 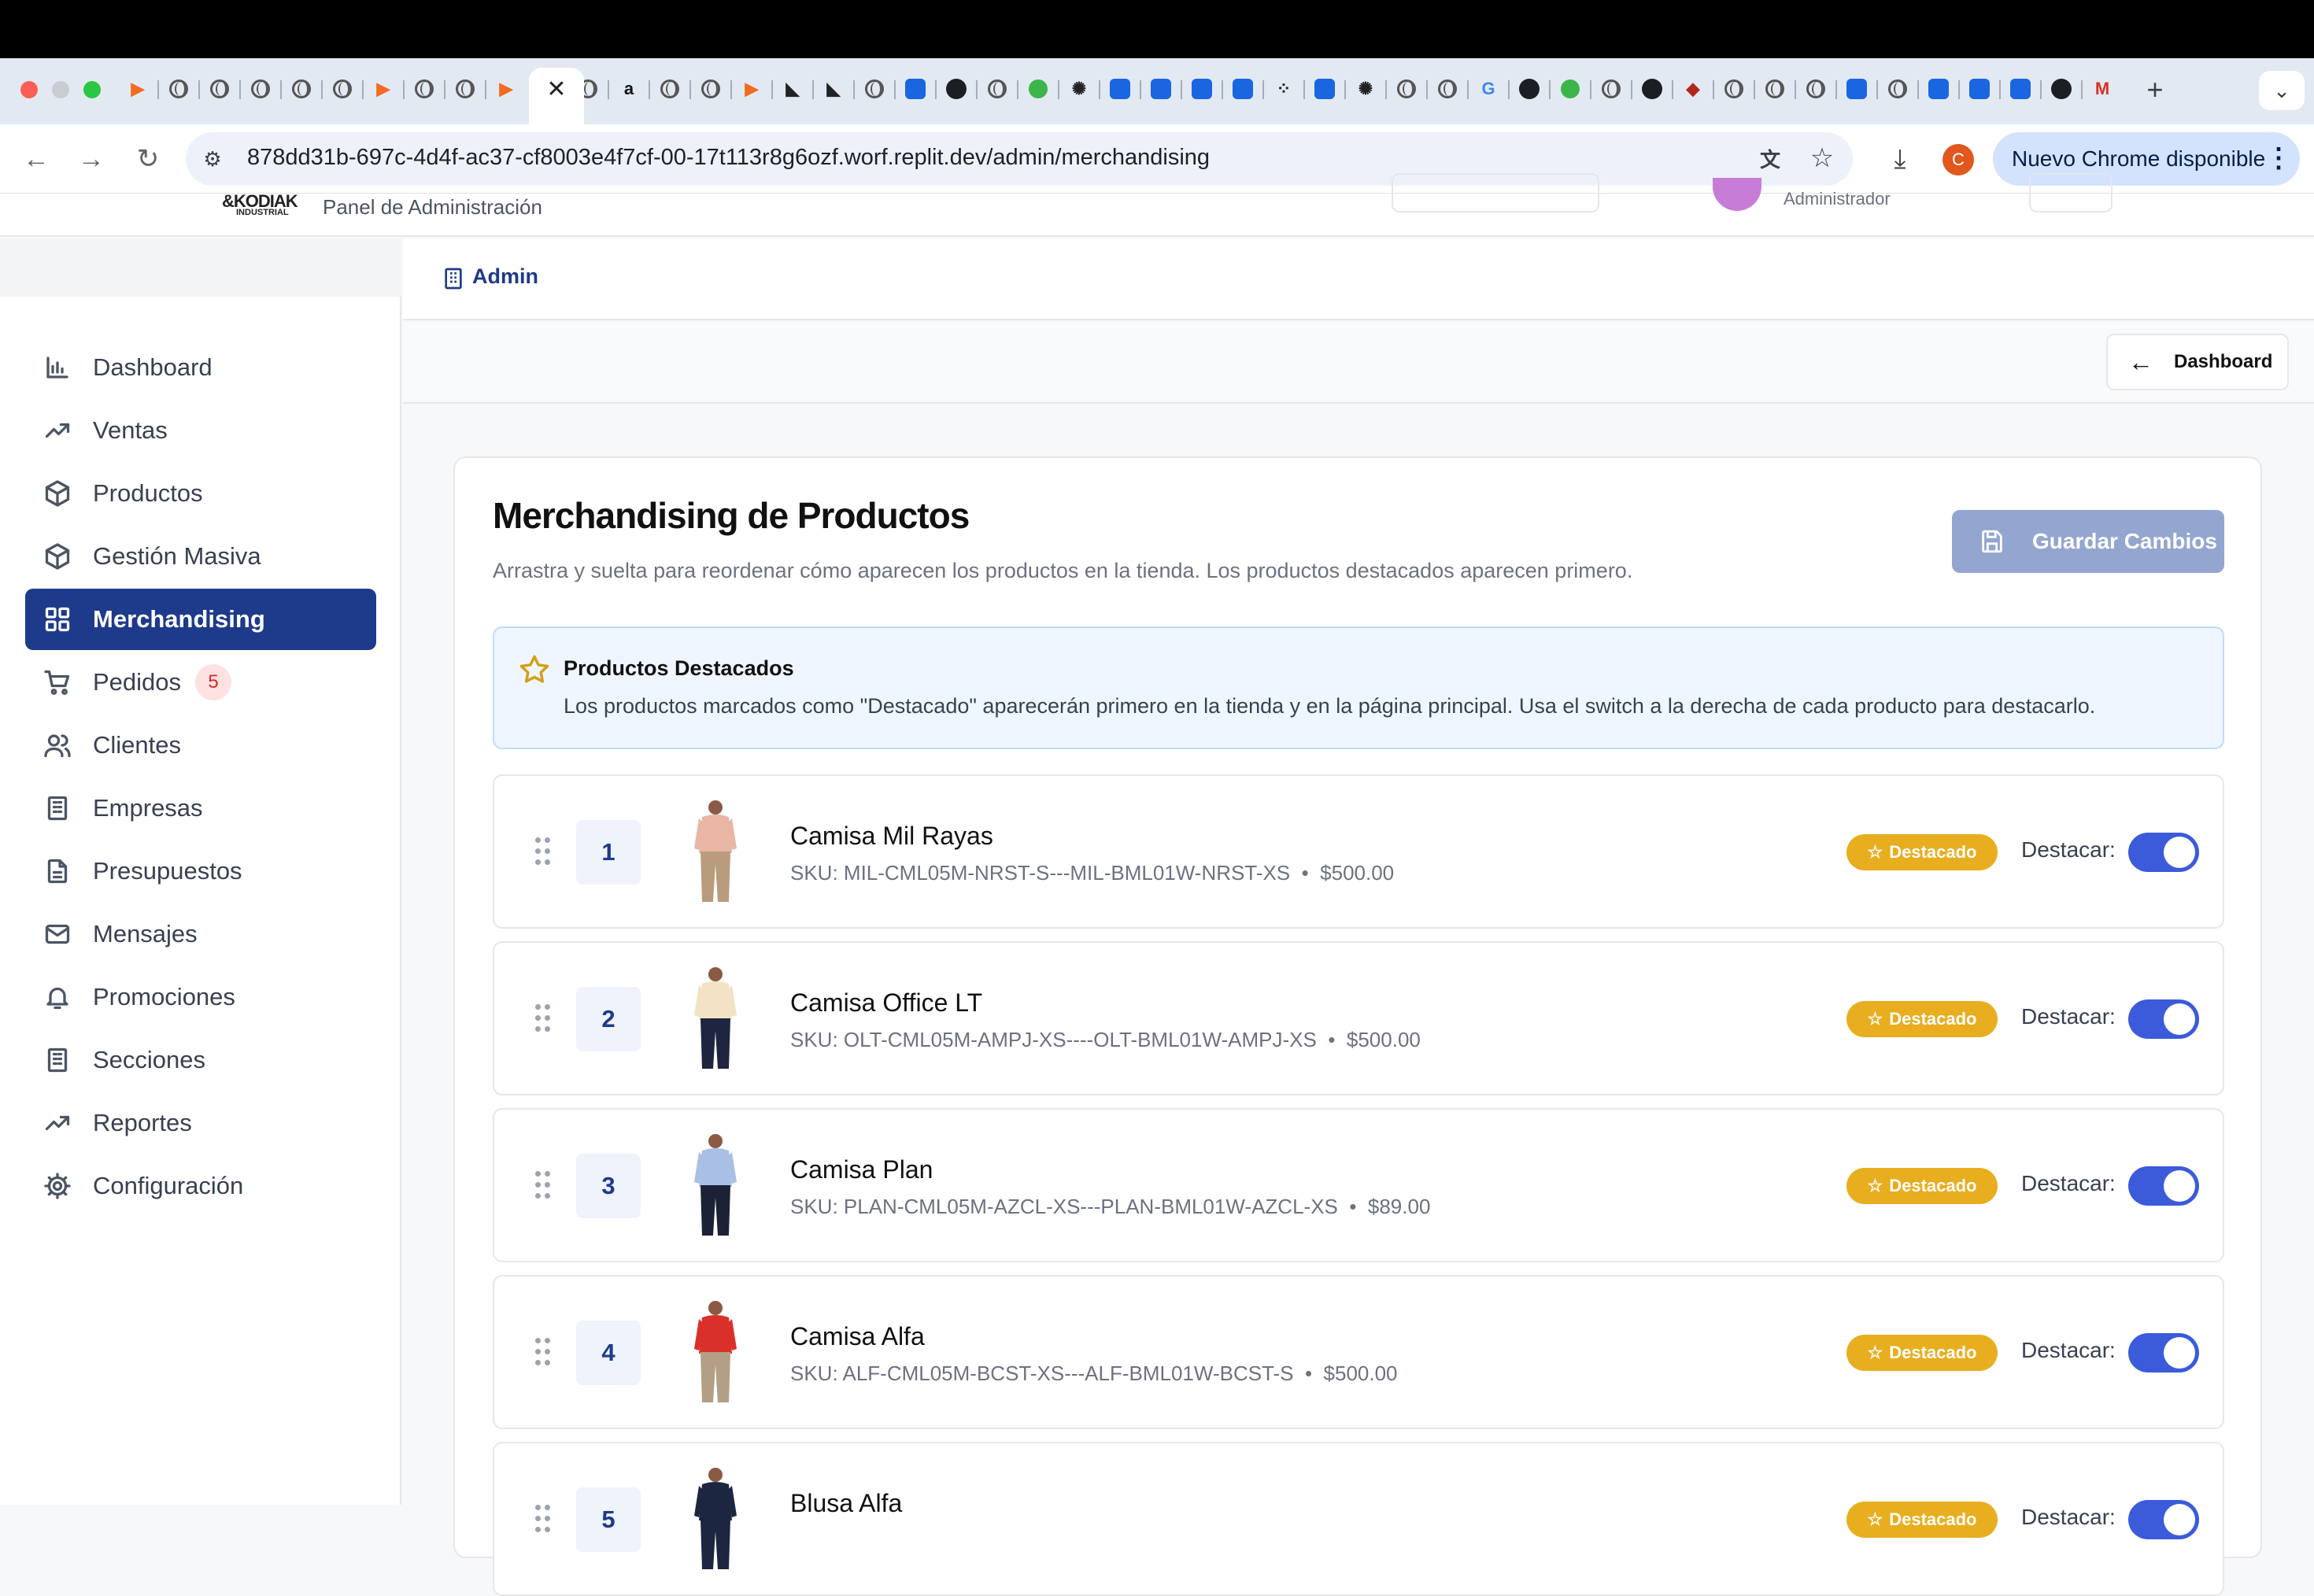 I want to click on browser-tab-favicon-icon: ⁘, so click(x=1284, y=89).